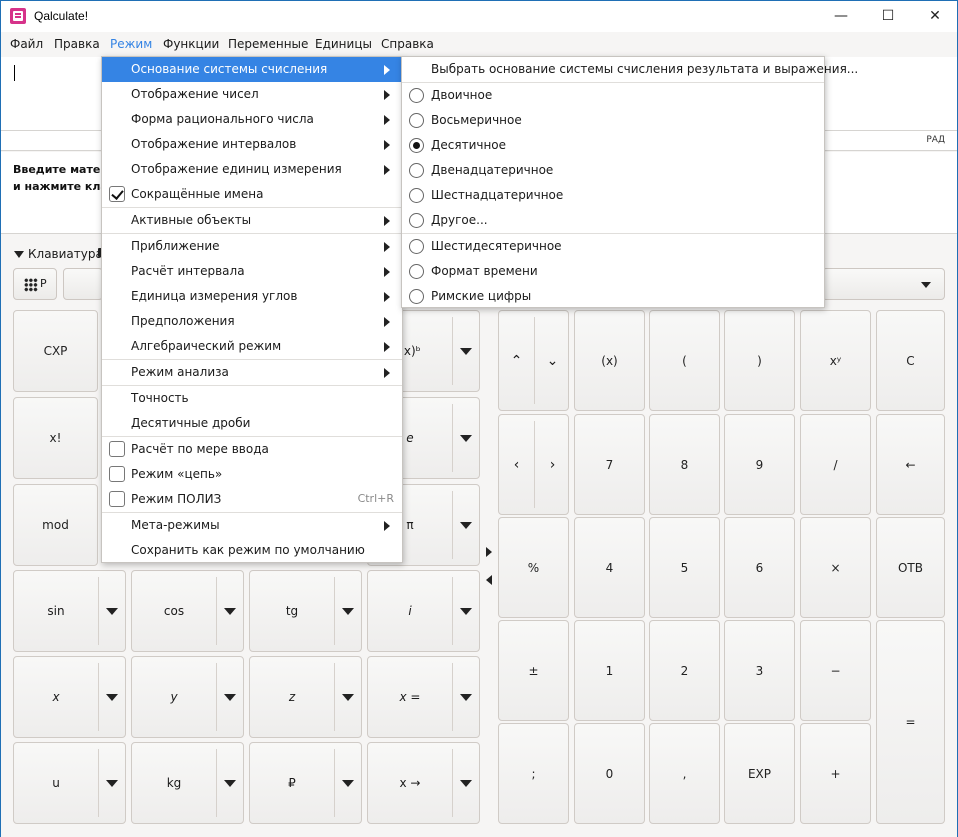 Image resolution: width=958 pixels, height=837 pixels. What do you see at coordinates (187, 783) in the screenshot?
I see `key-unit-kg: kg` at bounding box center [187, 783].